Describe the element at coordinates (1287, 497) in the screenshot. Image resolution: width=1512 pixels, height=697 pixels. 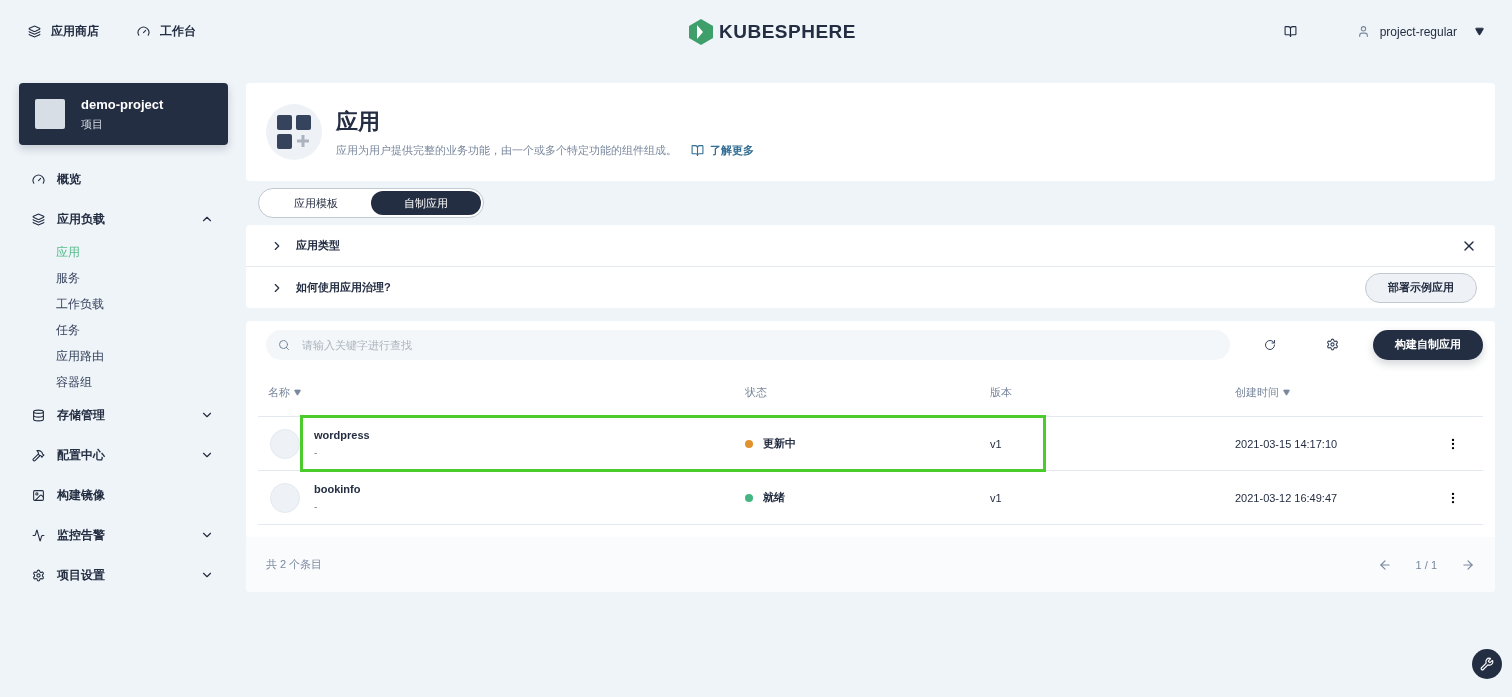
I see `created-time: 2021-03-12 16:49:47` at that location.